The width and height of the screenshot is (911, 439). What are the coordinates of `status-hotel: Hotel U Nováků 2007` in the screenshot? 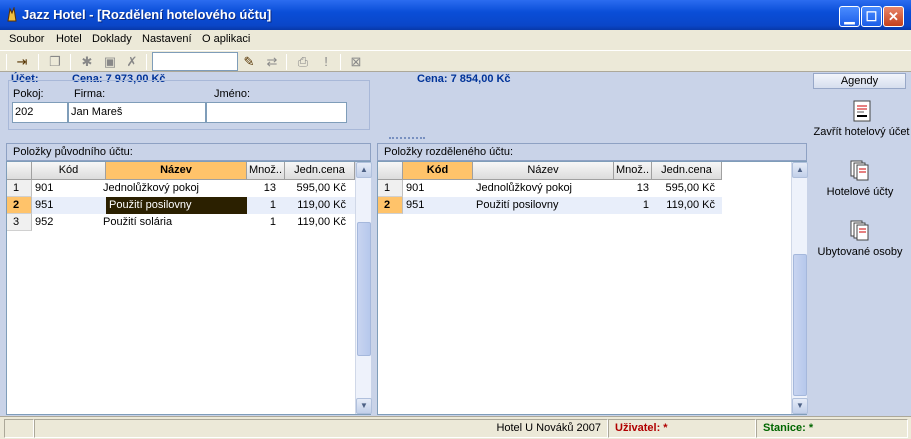 It's located at (321, 428).